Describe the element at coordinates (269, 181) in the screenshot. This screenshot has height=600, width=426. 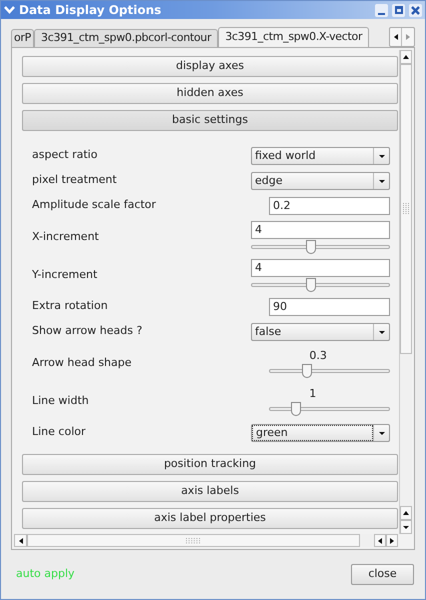
I see `dropdown-value: edge` at that location.